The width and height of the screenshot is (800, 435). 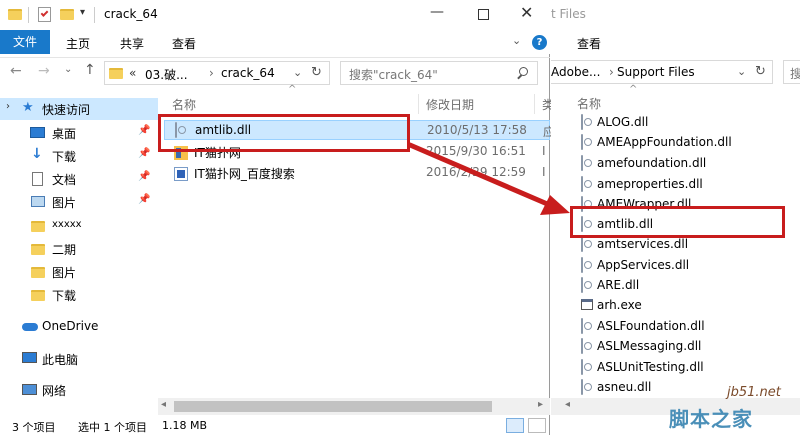 I want to click on nav-item-folder: 下载, so click(x=79, y=295).